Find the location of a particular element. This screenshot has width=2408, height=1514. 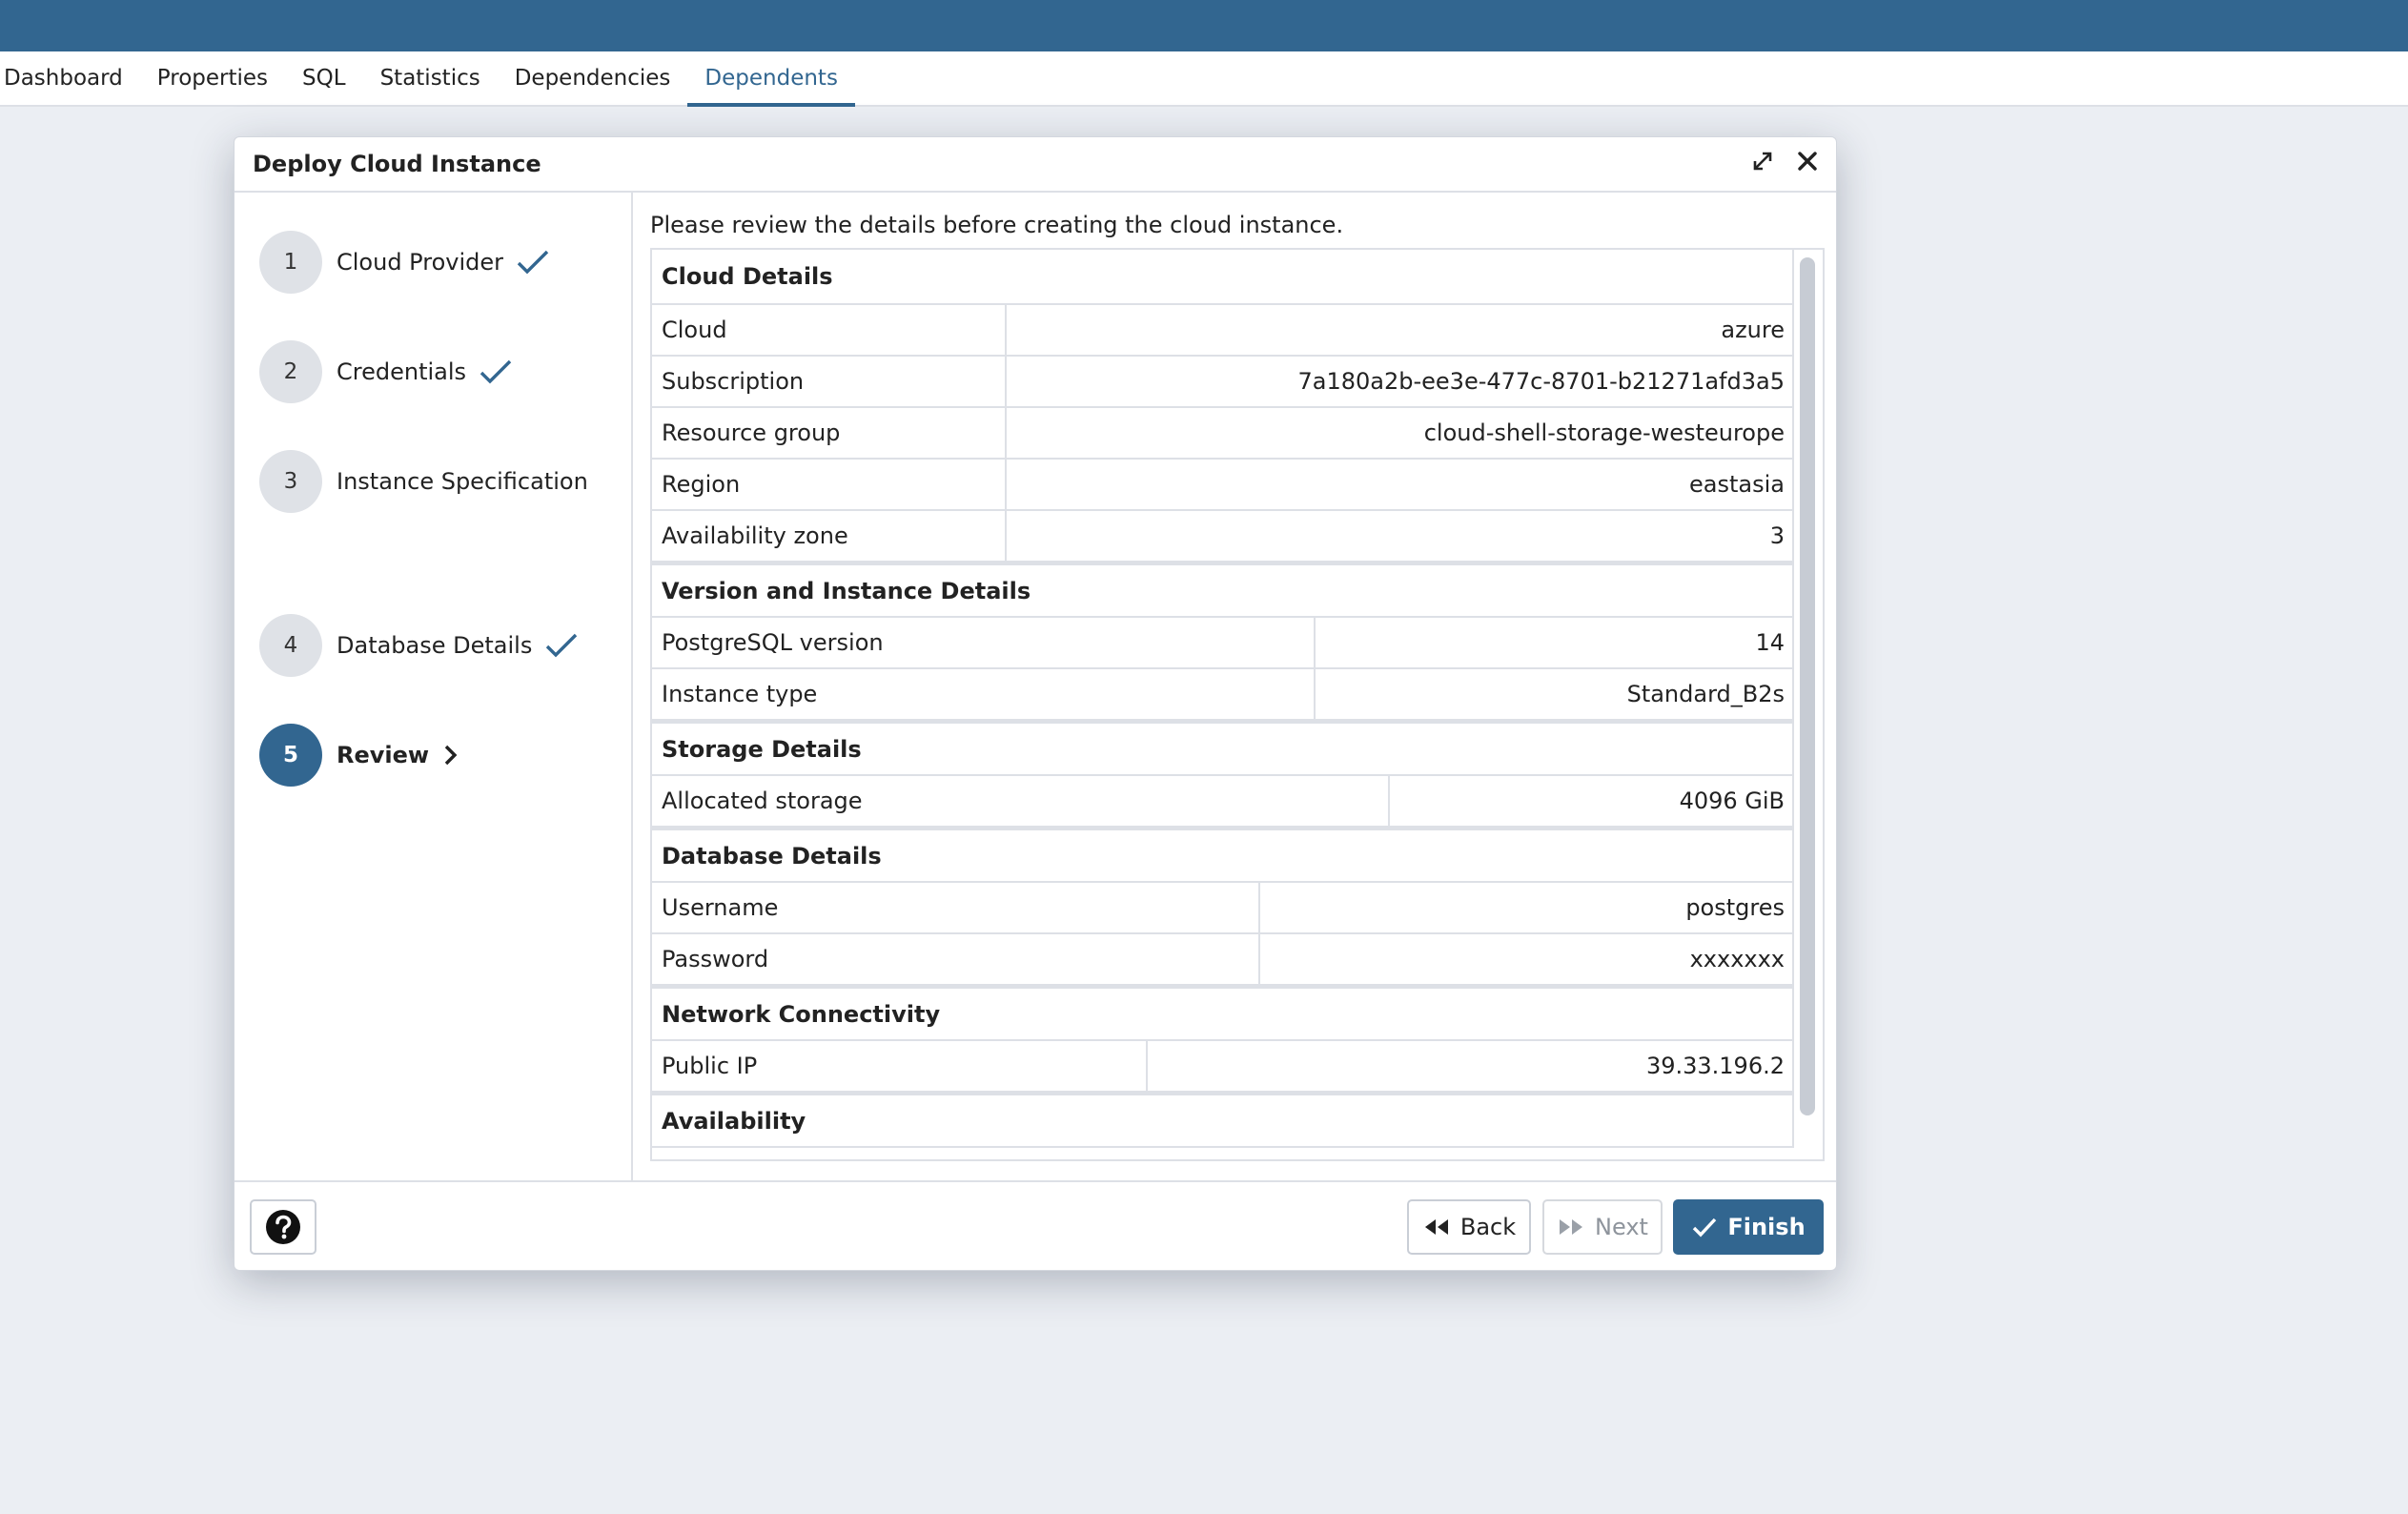

row-value: 3 is located at coordinates (1777, 535).